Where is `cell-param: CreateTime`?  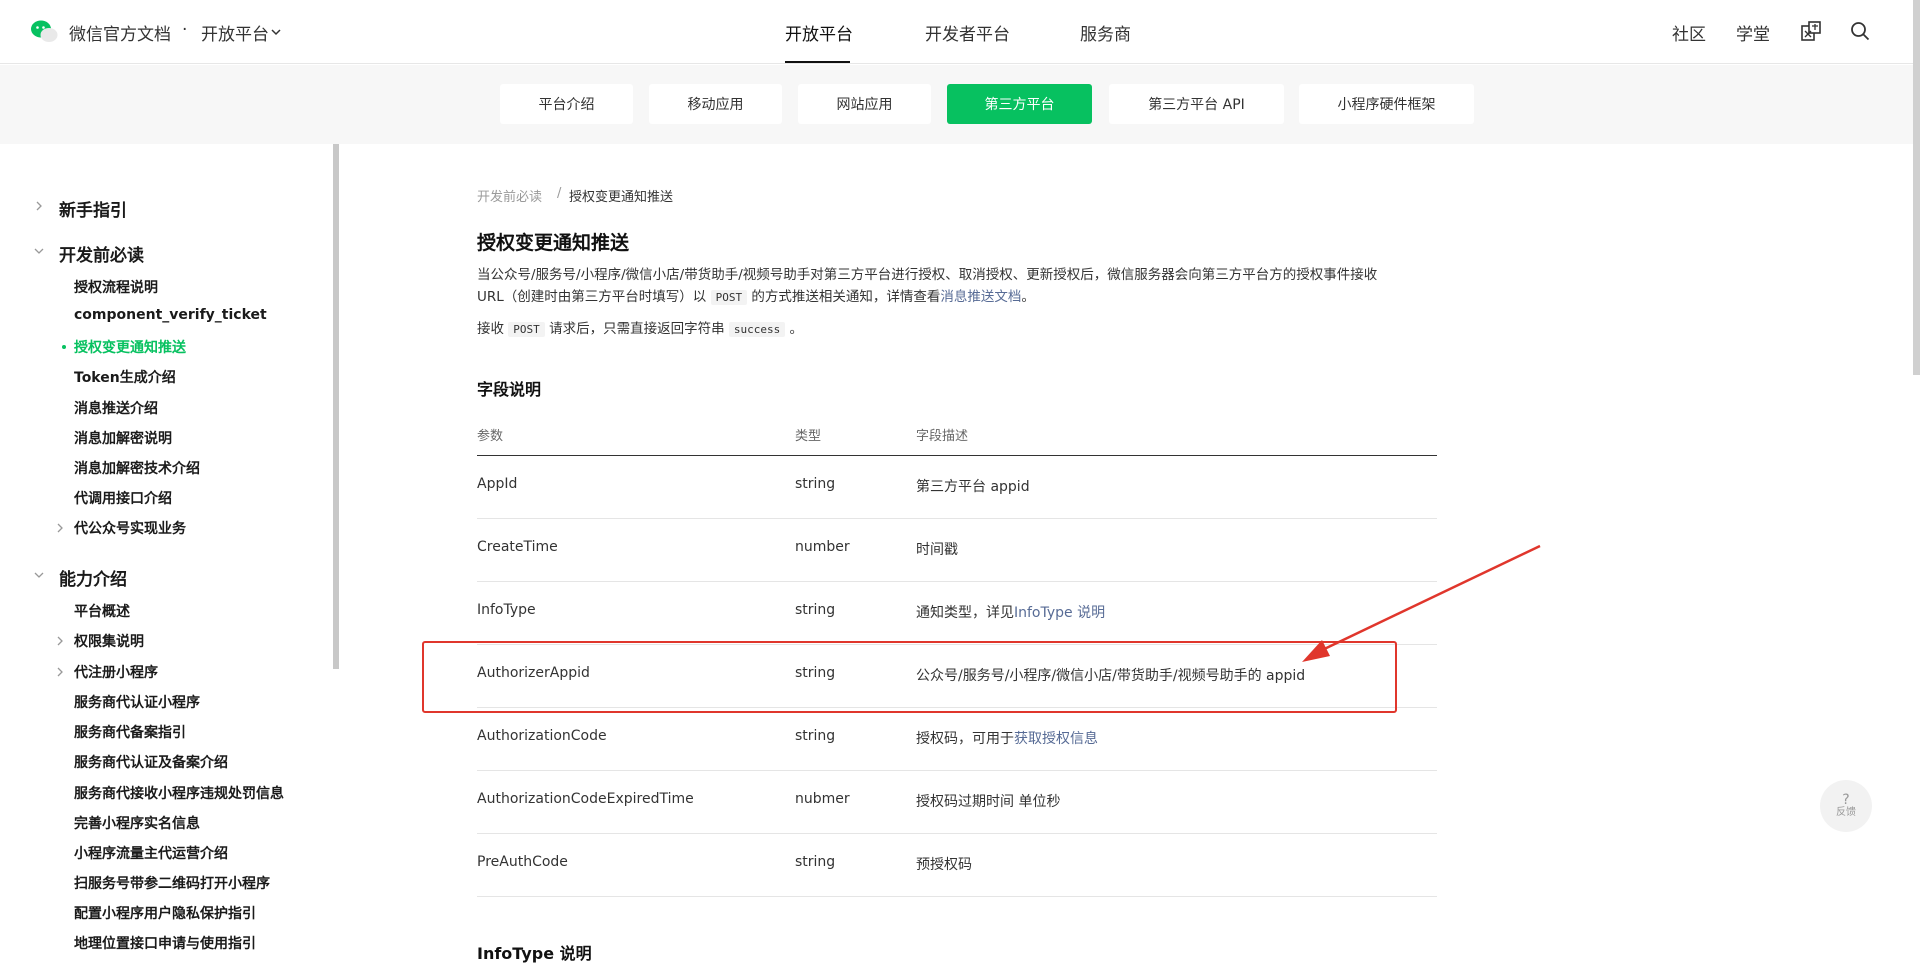
cell-param: CreateTime is located at coordinates (517, 547).